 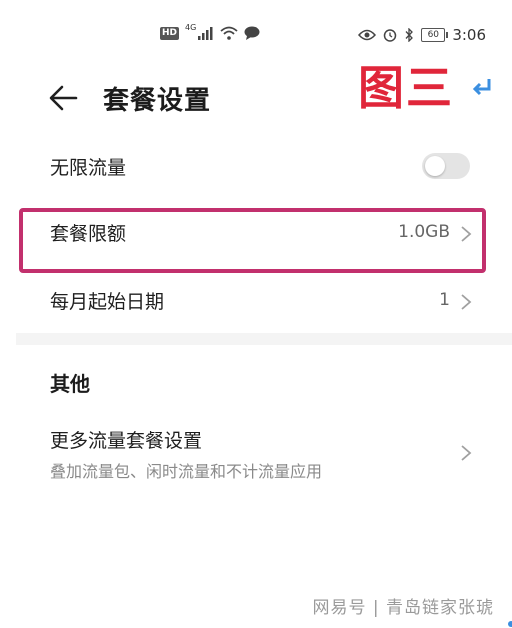 What do you see at coordinates (367, 35) in the screenshot?
I see `eye-icon` at bounding box center [367, 35].